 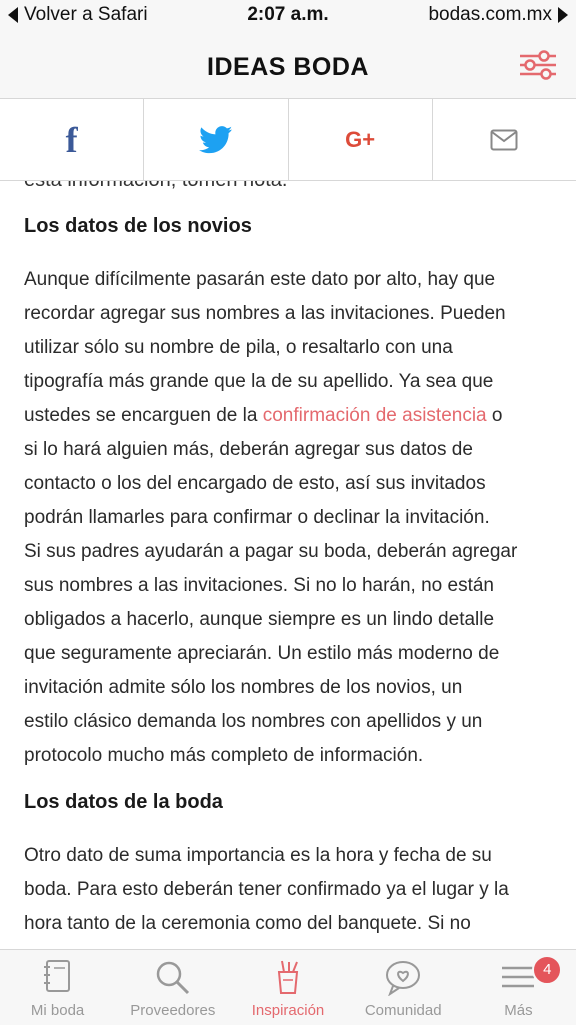 I want to click on share-facebook-button: f, so click(x=72, y=139).